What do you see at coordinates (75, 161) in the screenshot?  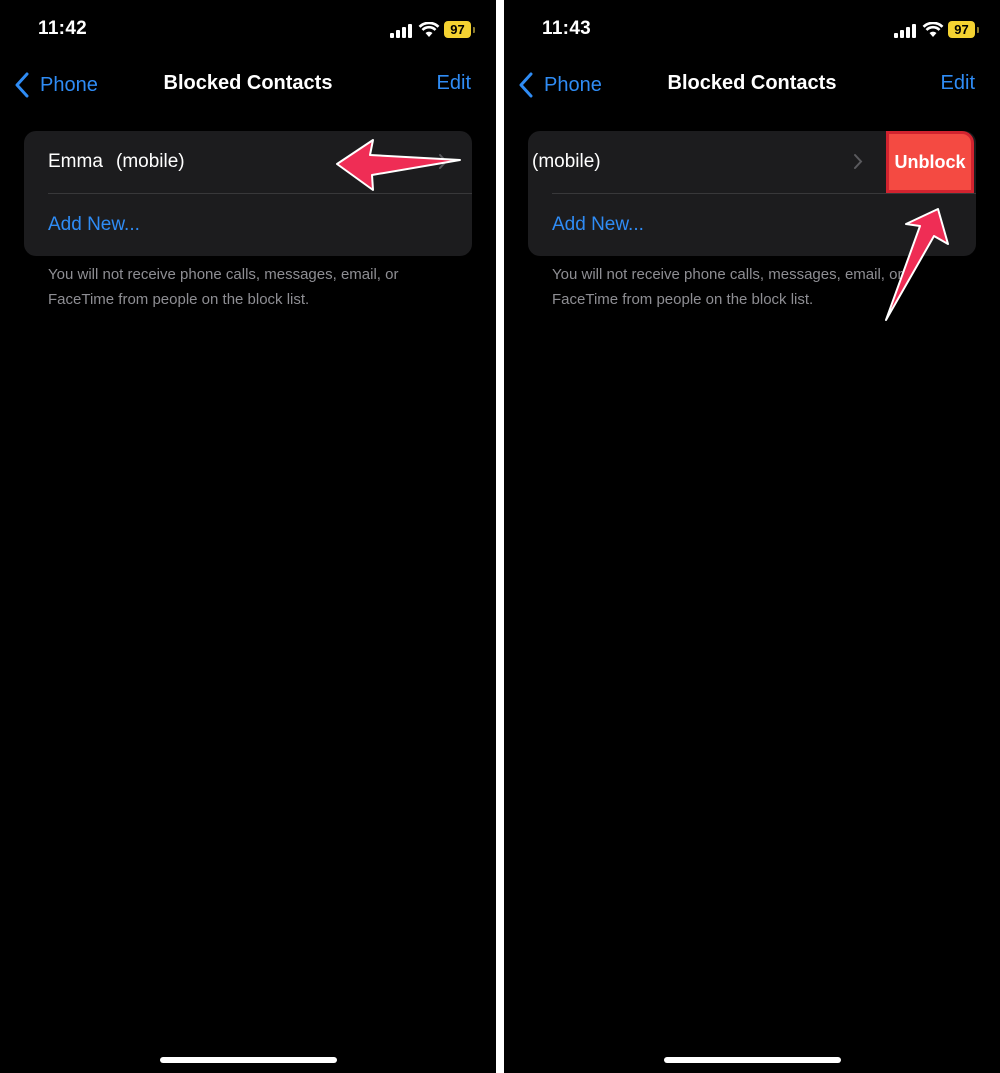 I see `contact-name: Emma` at bounding box center [75, 161].